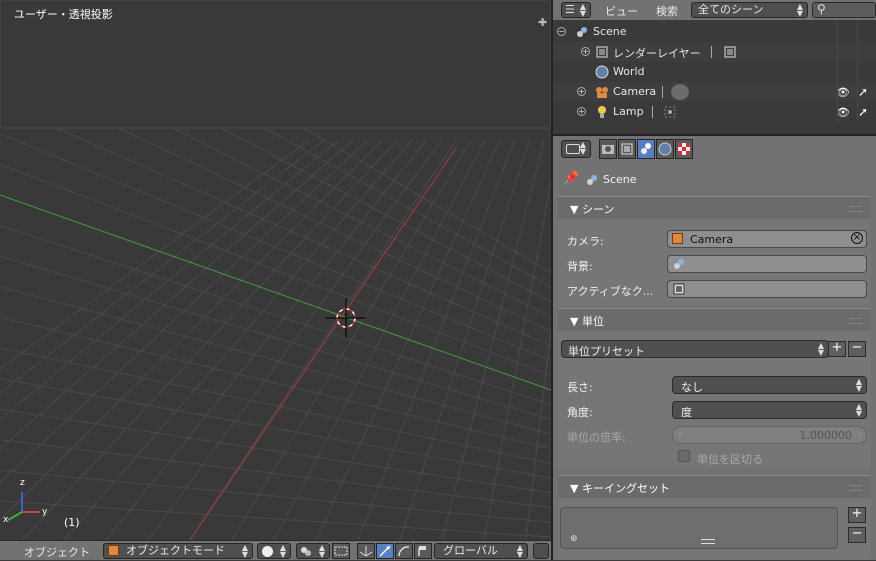 This screenshot has height=561, width=876. Describe the element at coordinates (602, 52) in the screenshot. I see `render-layers-icon` at that location.